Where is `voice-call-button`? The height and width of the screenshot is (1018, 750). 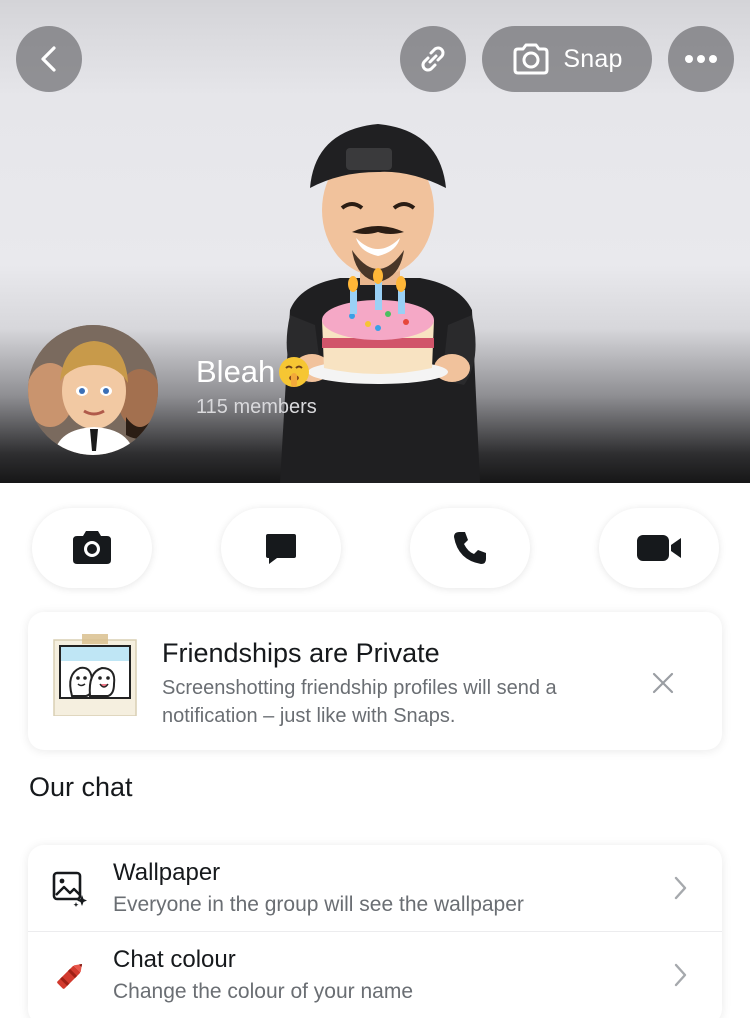 voice-call-button is located at coordinates (470, 548).